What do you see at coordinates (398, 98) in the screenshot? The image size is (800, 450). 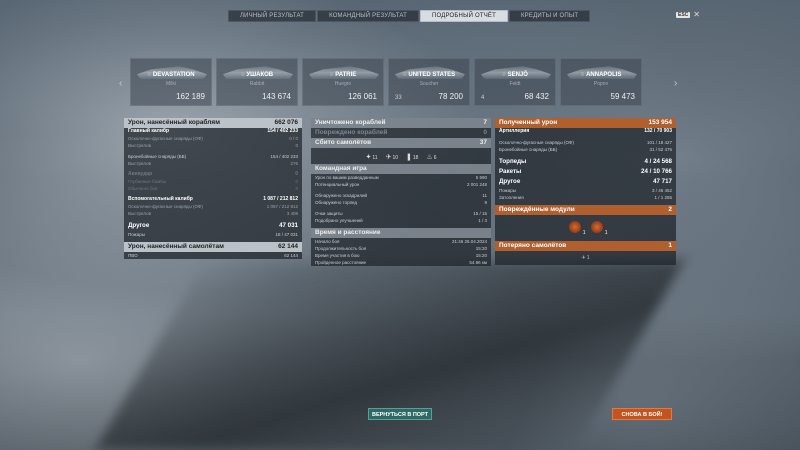 I see `ship-kills: 33` at bounding box center [398, 98].